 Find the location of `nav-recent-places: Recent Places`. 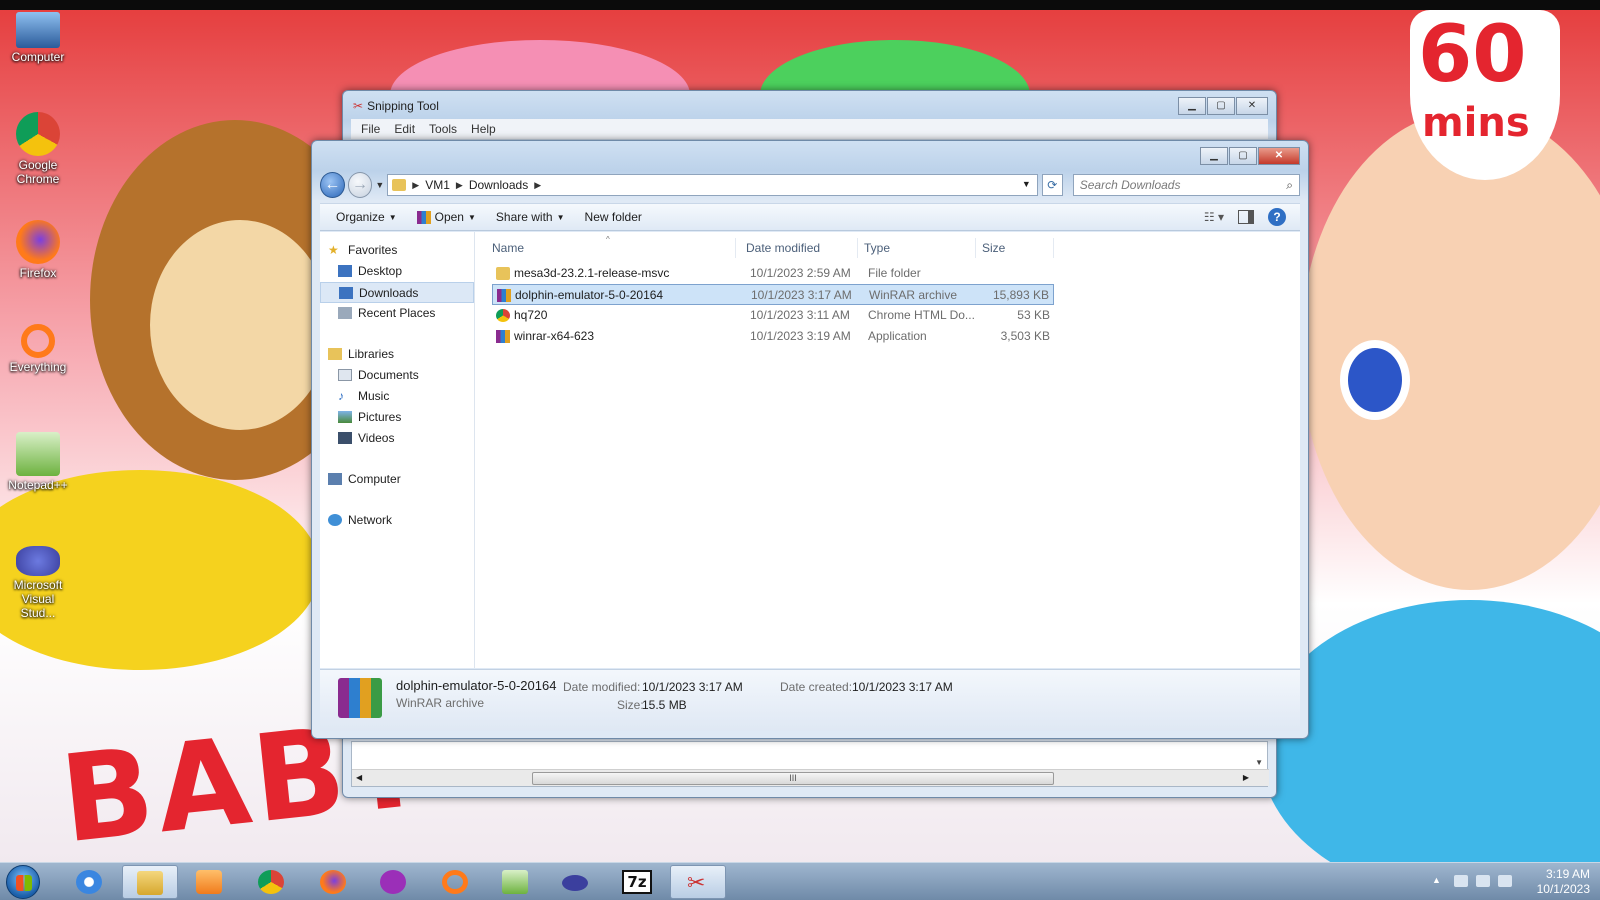

nav-recent-places: Recent Places is located at coordinates (397, 313).